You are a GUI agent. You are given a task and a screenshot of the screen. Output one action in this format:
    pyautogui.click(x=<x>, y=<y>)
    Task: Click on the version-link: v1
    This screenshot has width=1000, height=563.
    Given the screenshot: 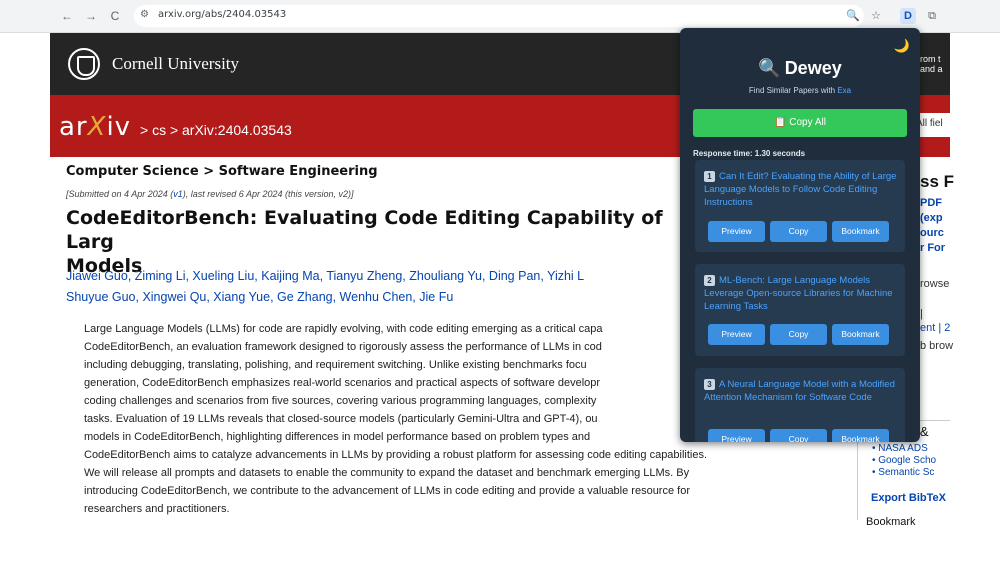 What is the action you would take?
    pyautogui.click(x=178, y=194)
    